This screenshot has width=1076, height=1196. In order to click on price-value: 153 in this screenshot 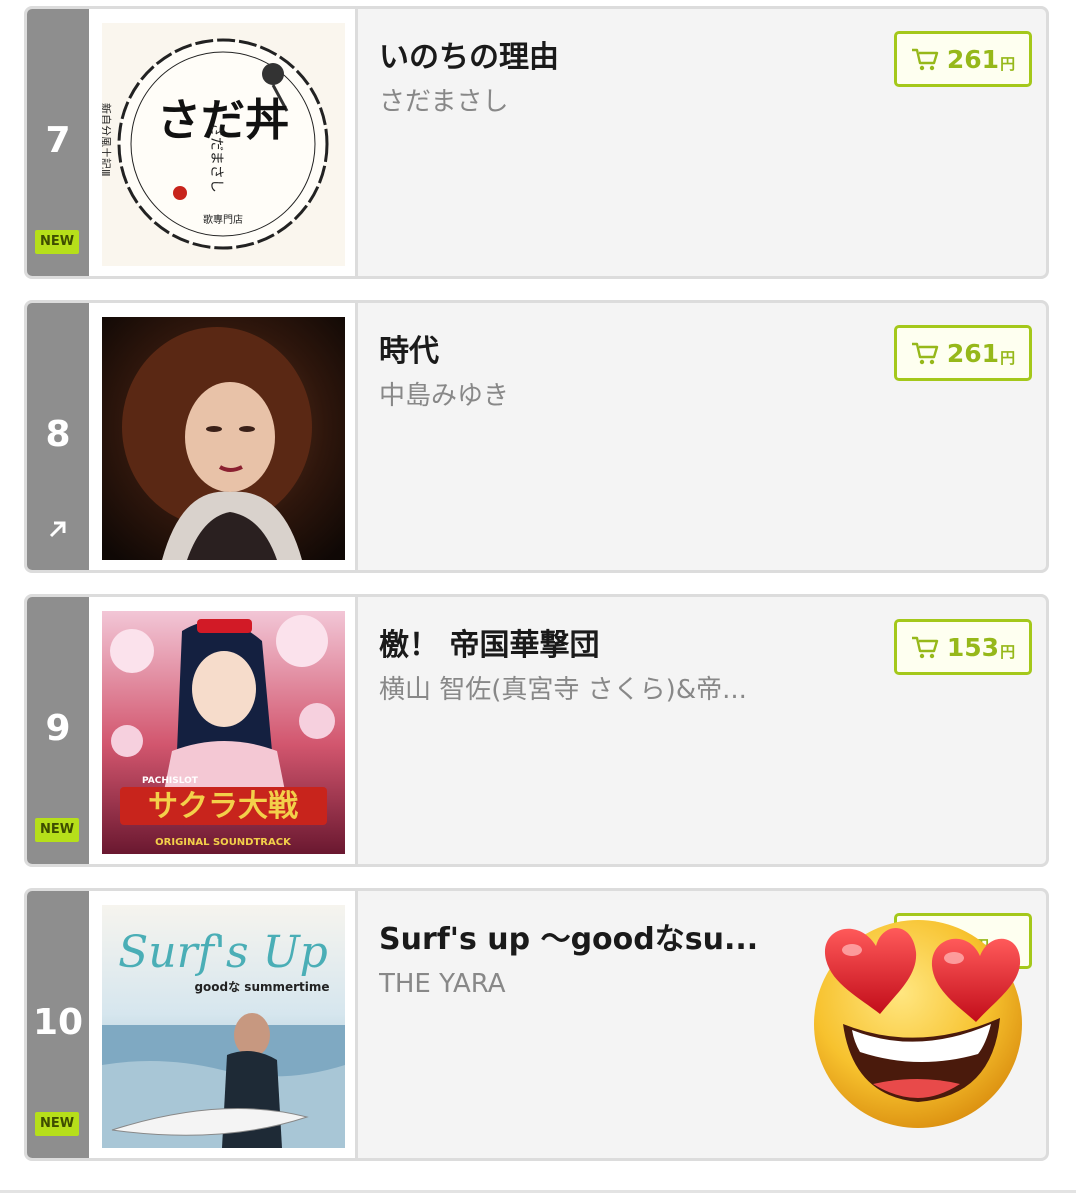, I will do `click(973, 647)`.